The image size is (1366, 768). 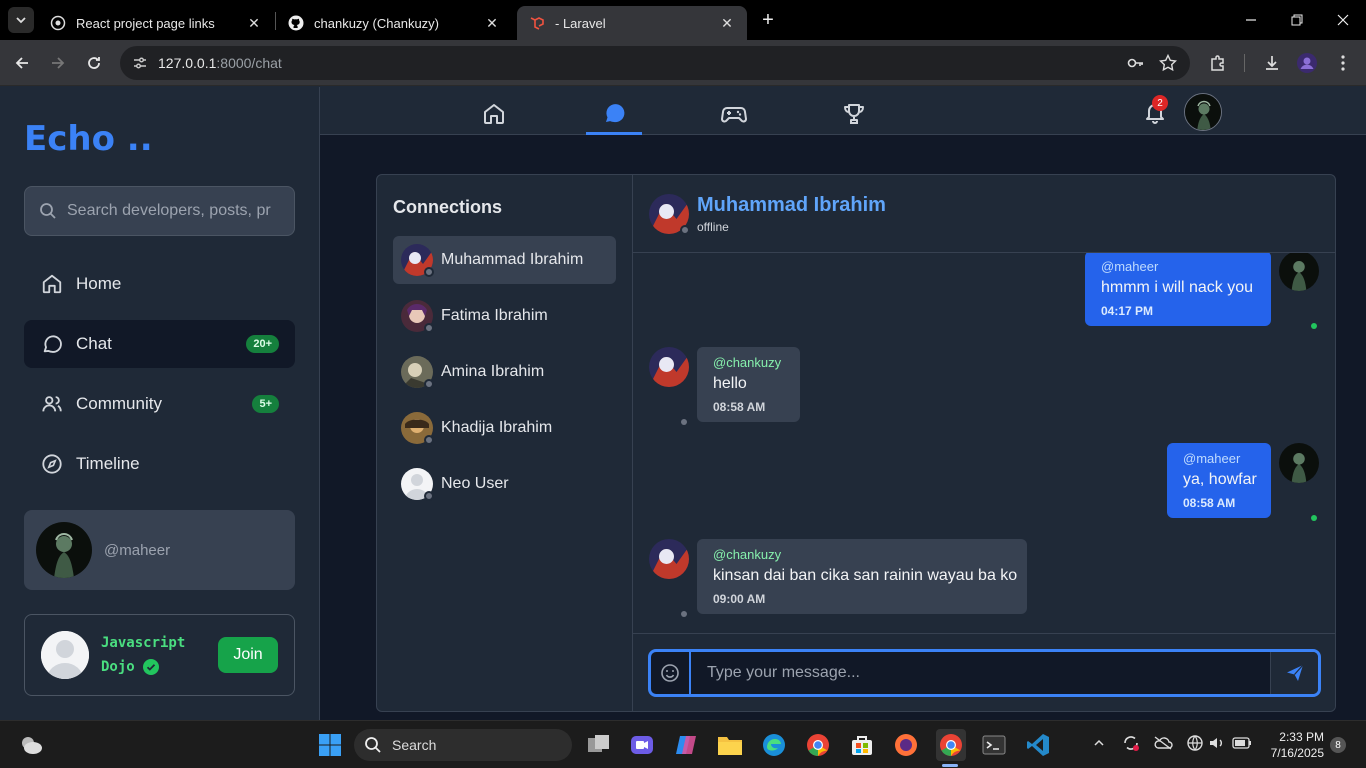 I want to click on chat-count-badge: 20+, so click(x=262, y=344).